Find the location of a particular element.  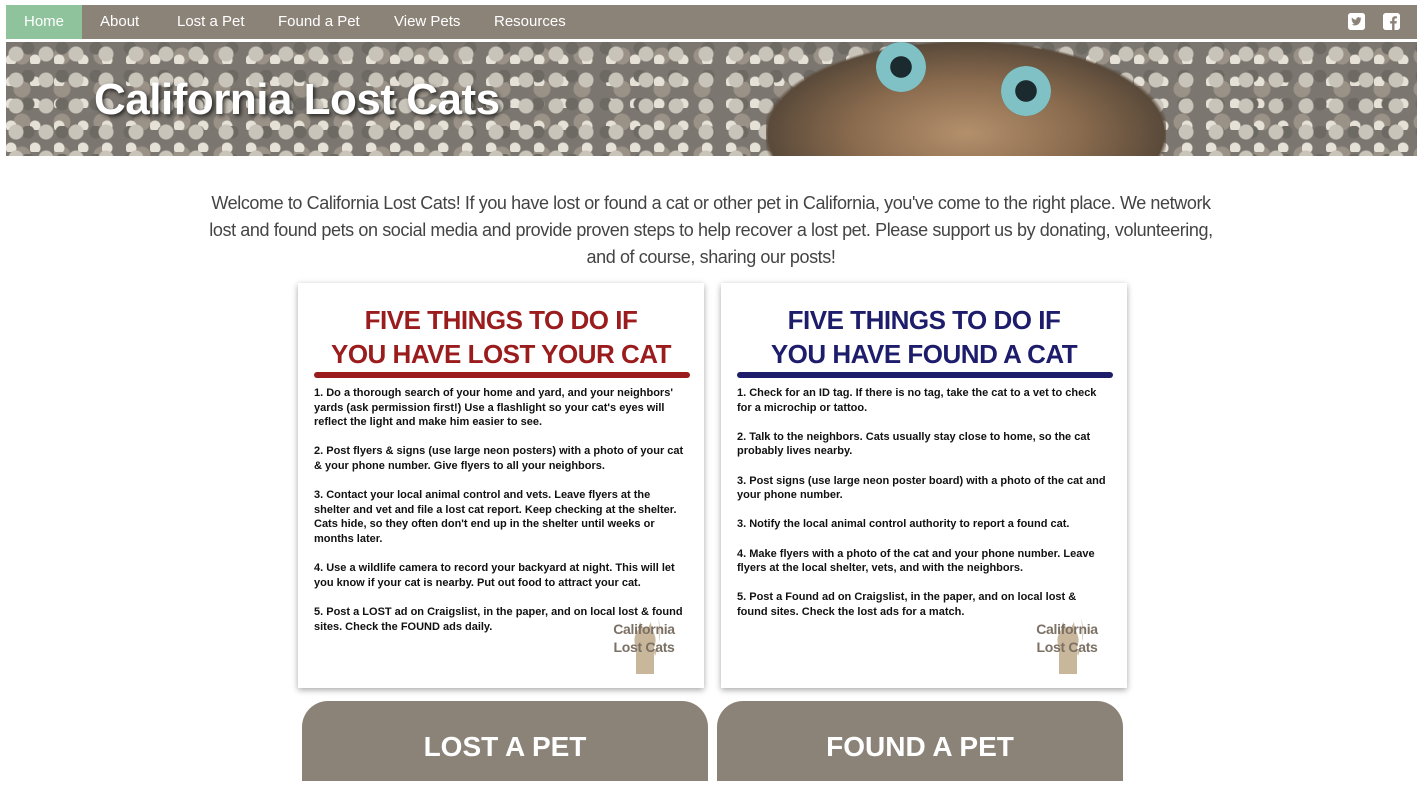

cat-eye-left is located at coordinates (901, 67).